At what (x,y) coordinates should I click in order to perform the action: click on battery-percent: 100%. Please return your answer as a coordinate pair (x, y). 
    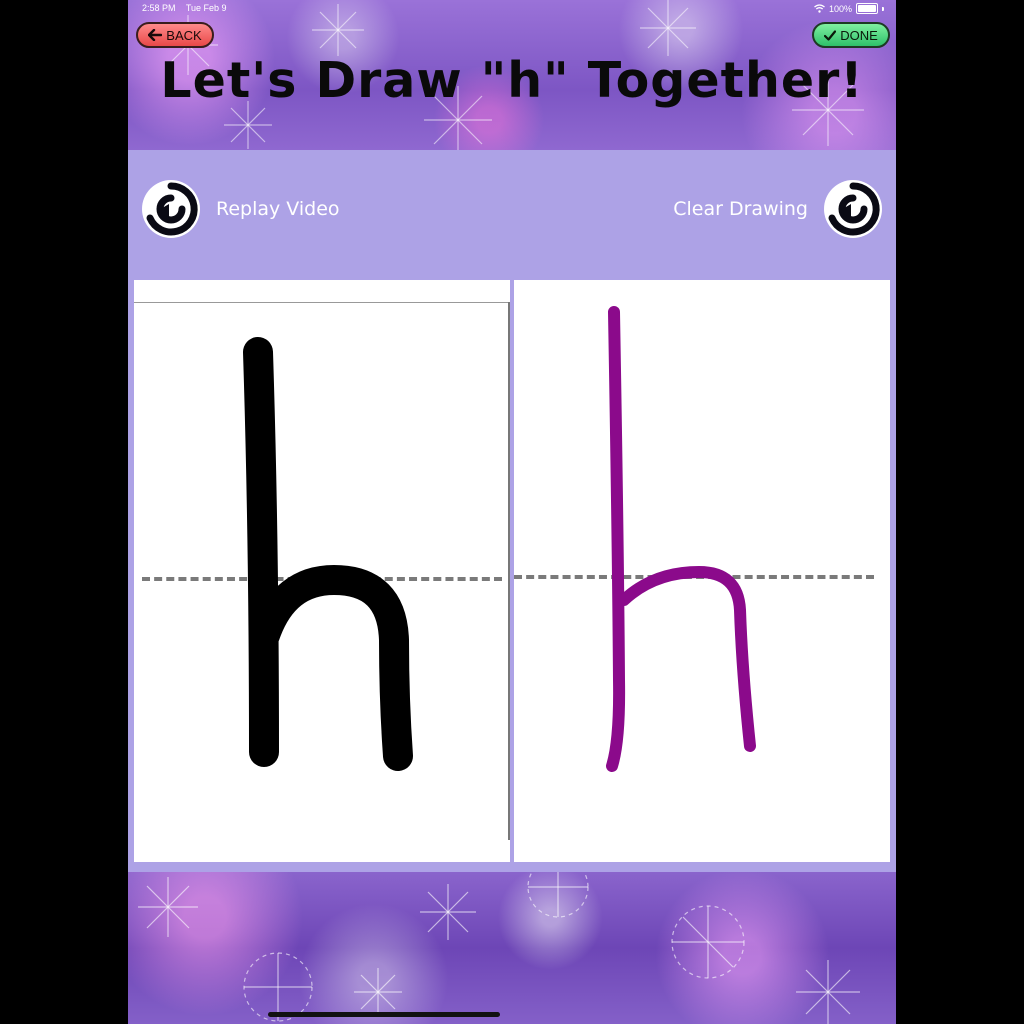
    Looking at the image, I should click on (840, 8).